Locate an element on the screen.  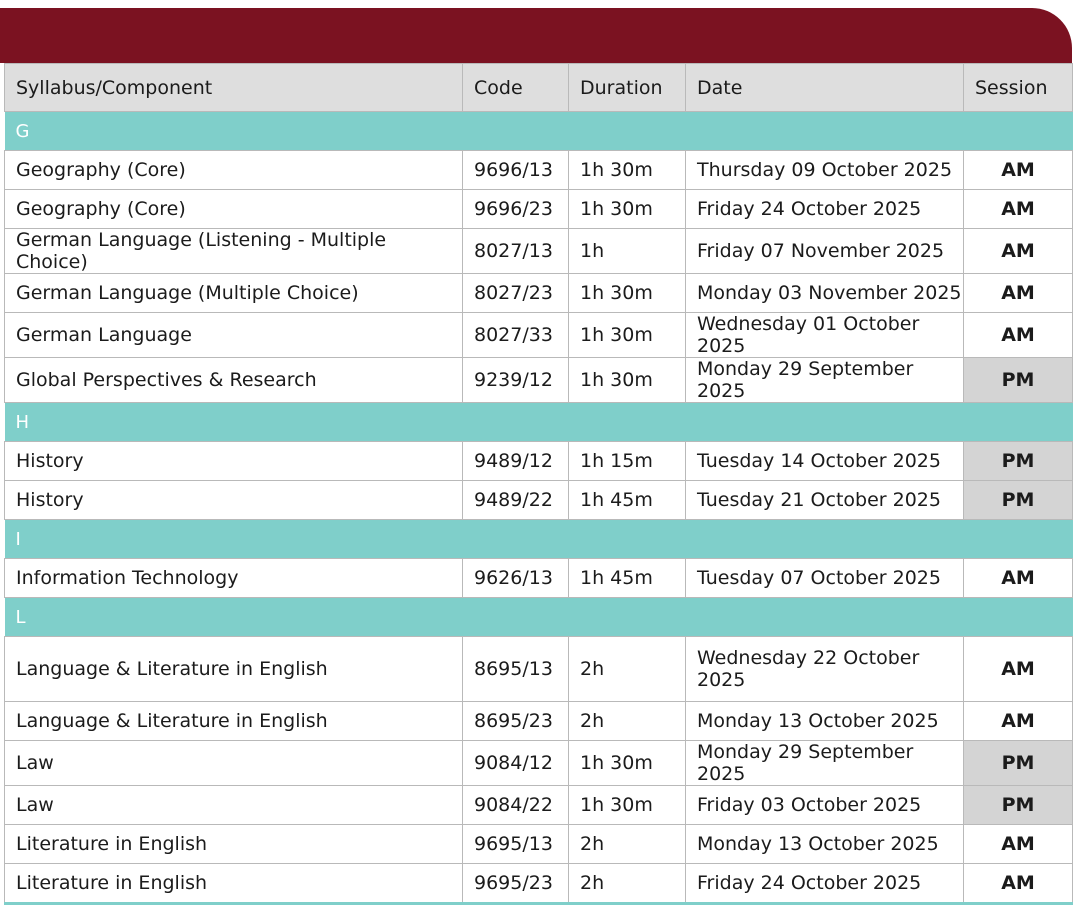
table-row: Law 9084/22 1h 30m Friday 03 October 2025 PM is located at coordinates (538, 805).